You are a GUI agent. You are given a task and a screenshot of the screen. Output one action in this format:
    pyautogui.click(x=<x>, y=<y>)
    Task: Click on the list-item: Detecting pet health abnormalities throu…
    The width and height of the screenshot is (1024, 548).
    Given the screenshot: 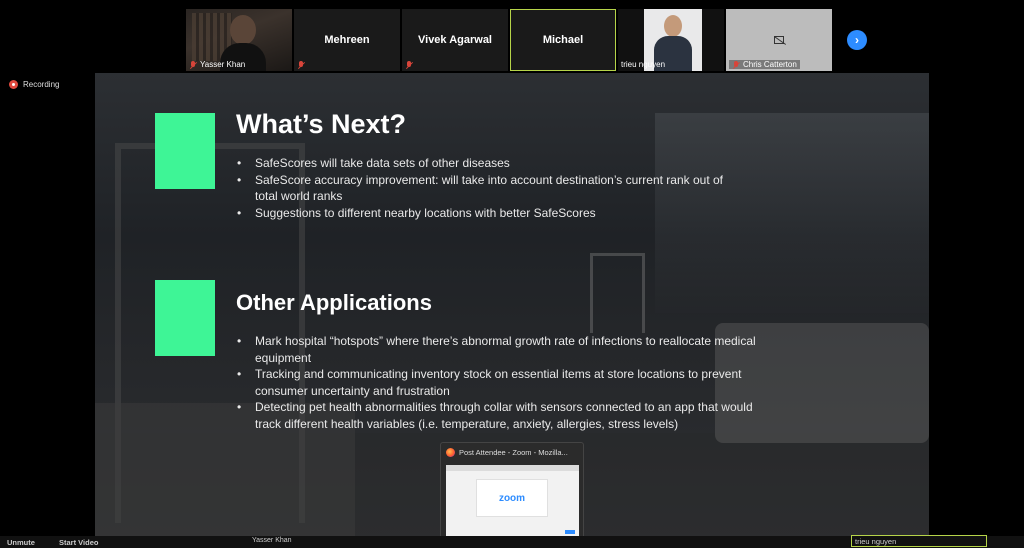 What is the action you would take?
    pyautogui.click(x=505, y=415)
    